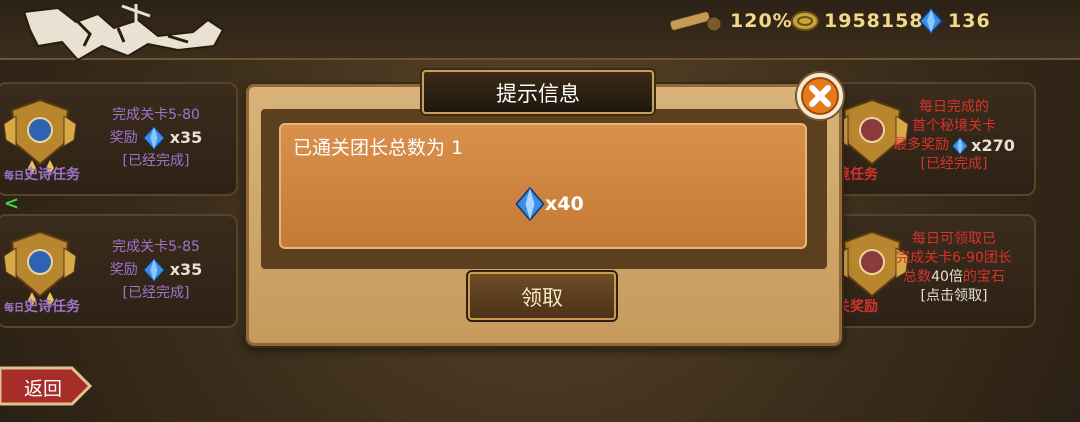 The width and height of the screenshot is (1080, 422). Describe the element at coordinates (954, 258) in the screenshot. I see `quest-goal-line2: 完成关卡6-90团长` at that location.